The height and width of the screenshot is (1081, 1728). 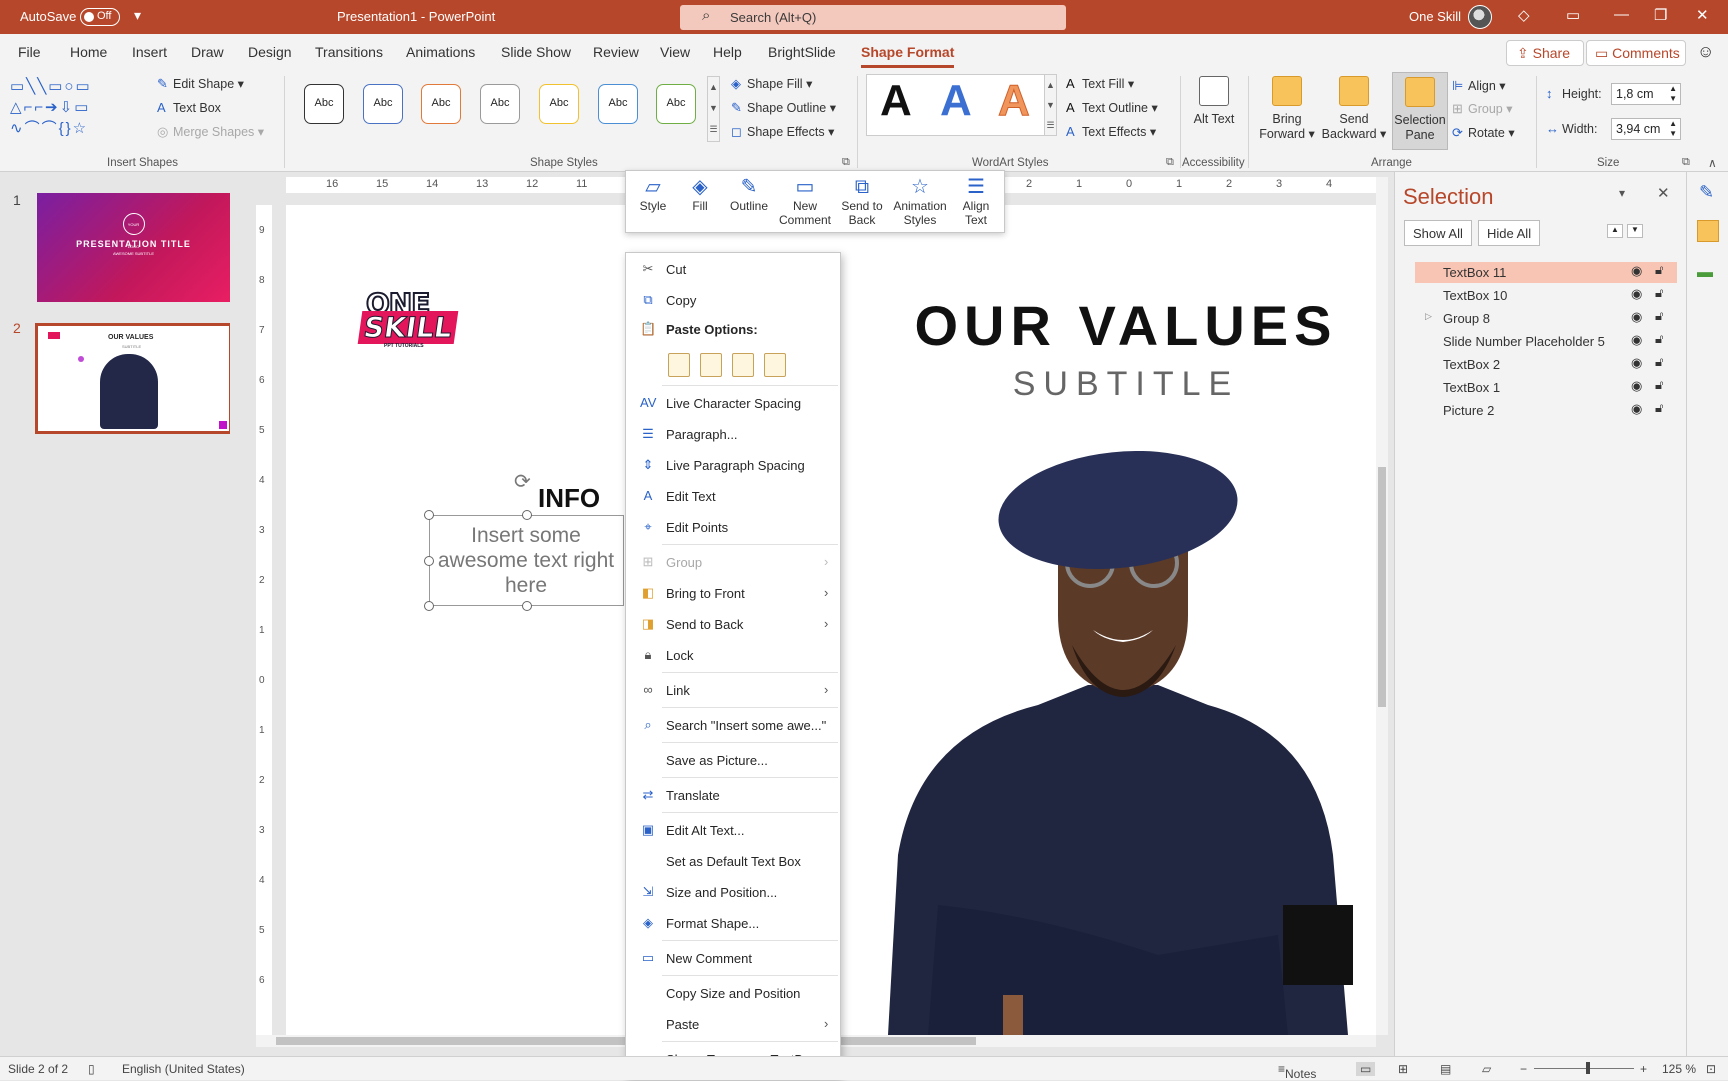 I want to click on menu-link: ∞ Link ›, so click(x=733, y=691).